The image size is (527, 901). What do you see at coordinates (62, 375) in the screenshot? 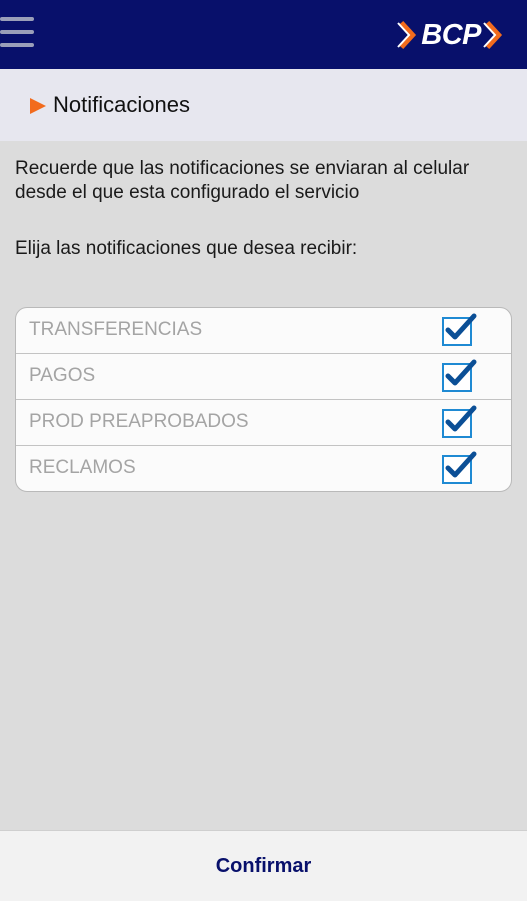
I see `option-label: PAGOS` at bounding box center [62, 375].